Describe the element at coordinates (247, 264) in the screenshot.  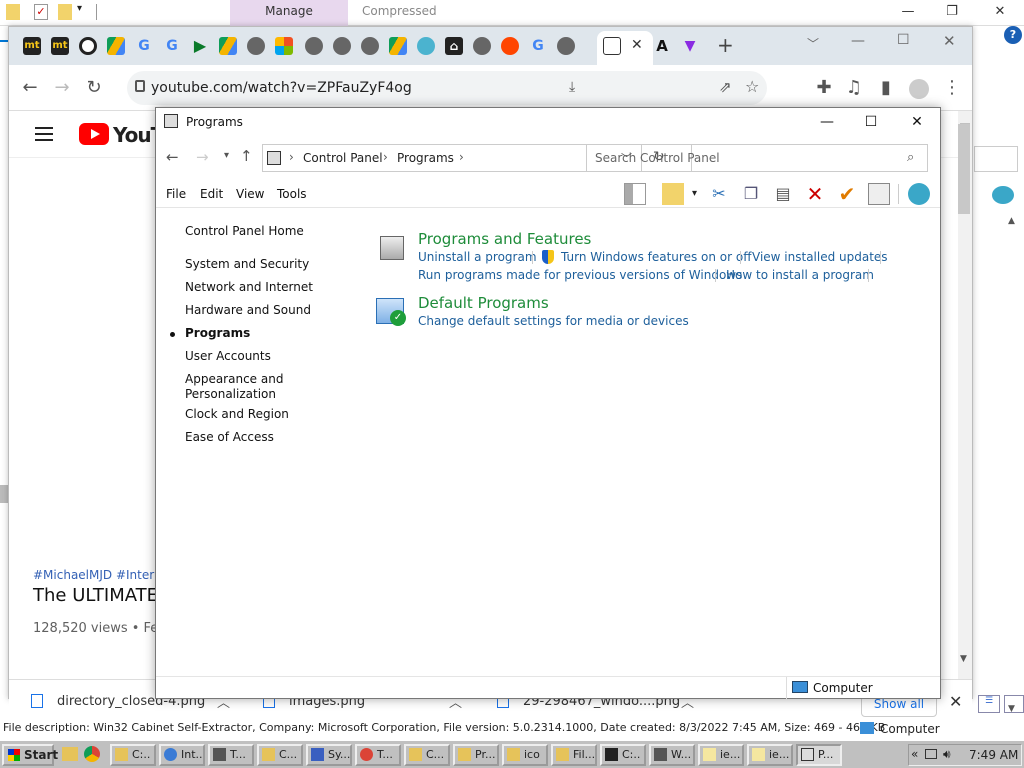
I see `sidebar-item-system-and-security: System and Security` at that location.